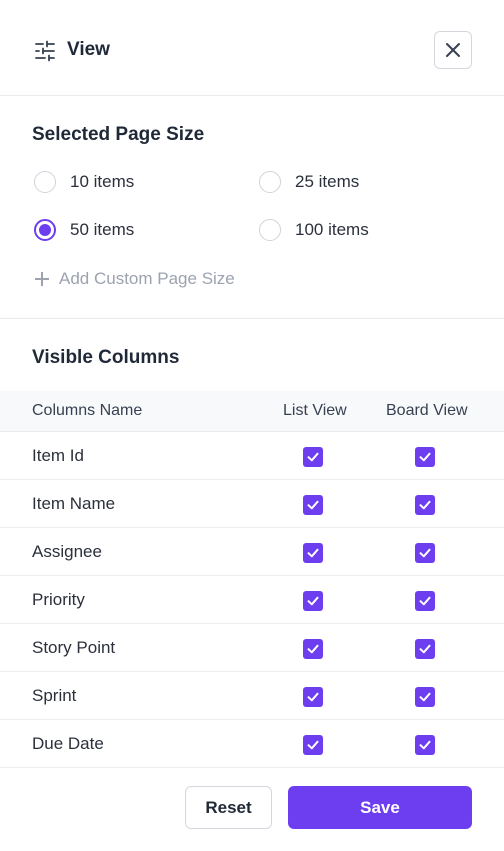 The height and width of the screenshot is (851, 504). I want to click on column-header-list-view: List View, so click(315, 410).